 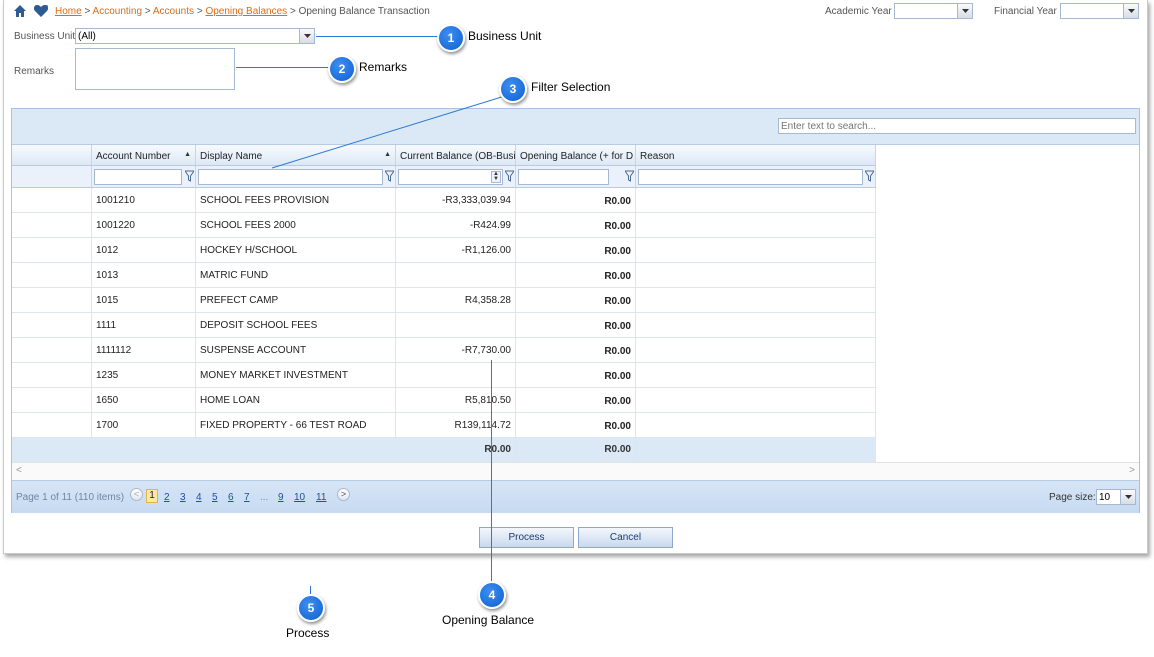 What do you see at coordinates (750, 177) in the screenshot?
I see `filter-reason-input` at bounding box center [750, 177].